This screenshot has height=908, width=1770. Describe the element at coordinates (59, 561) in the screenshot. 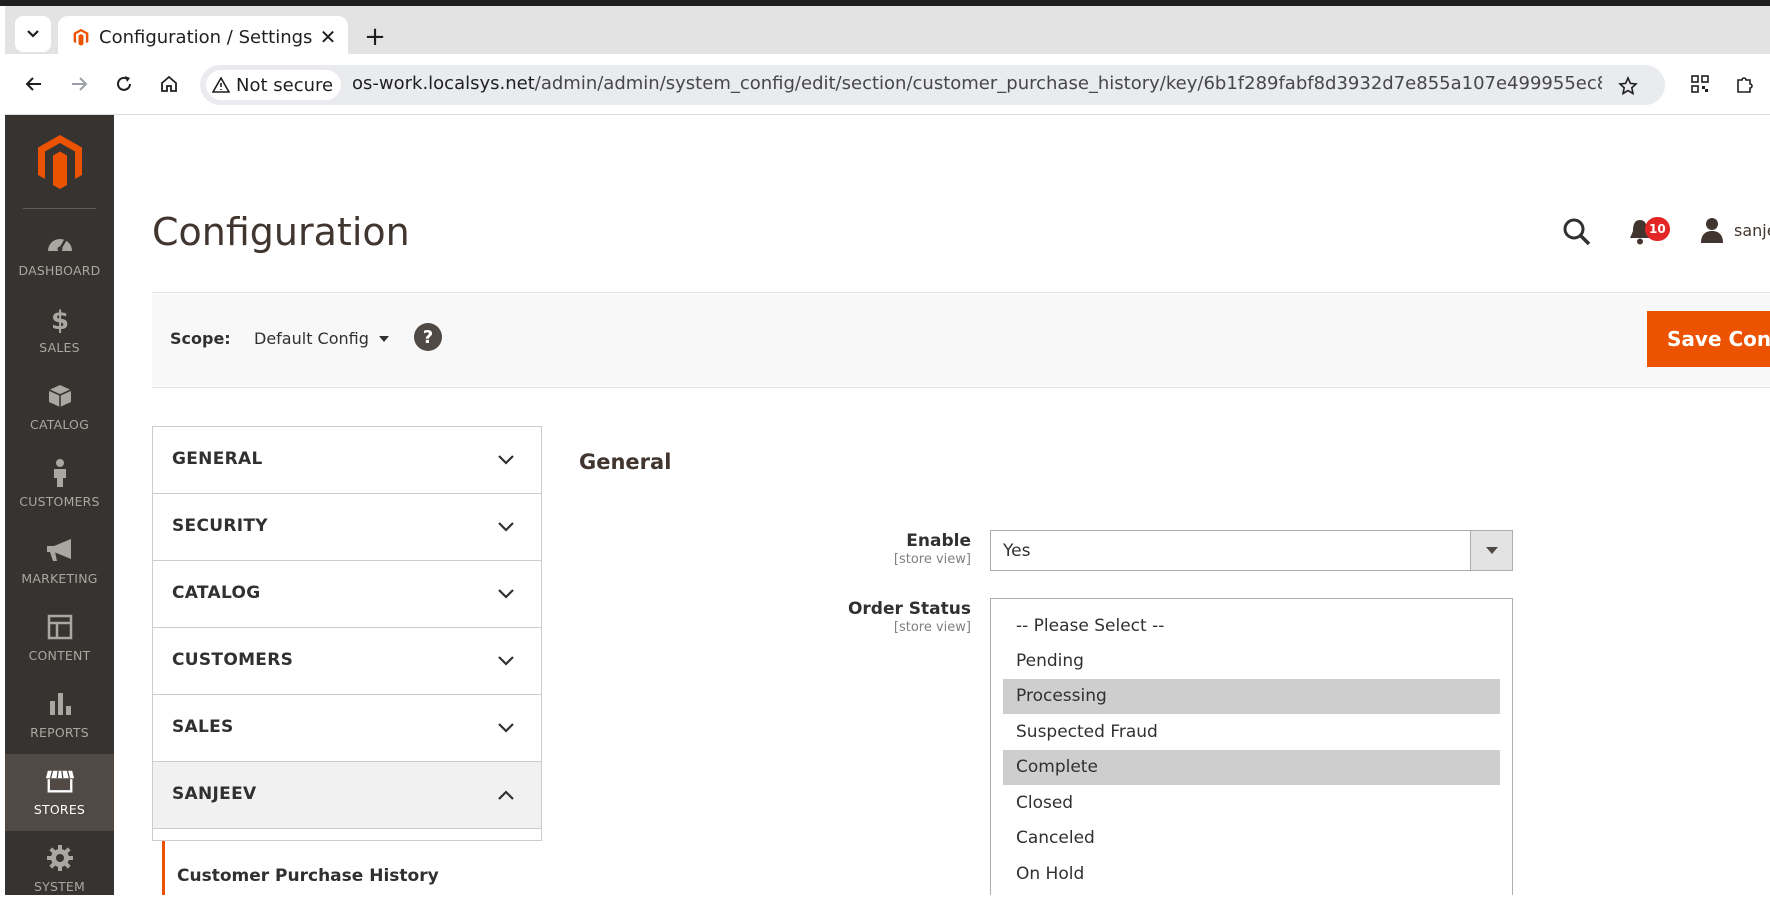

I see `sidebar-item-marketing: MARKETING` at that location.